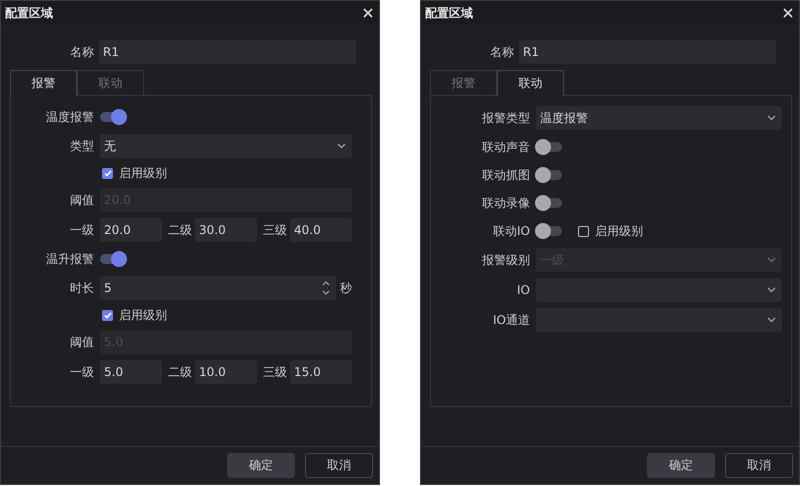  Describe the element at coordinates (326, 288) in the screenshot. I see `spinner-arrows-icon` at that location.